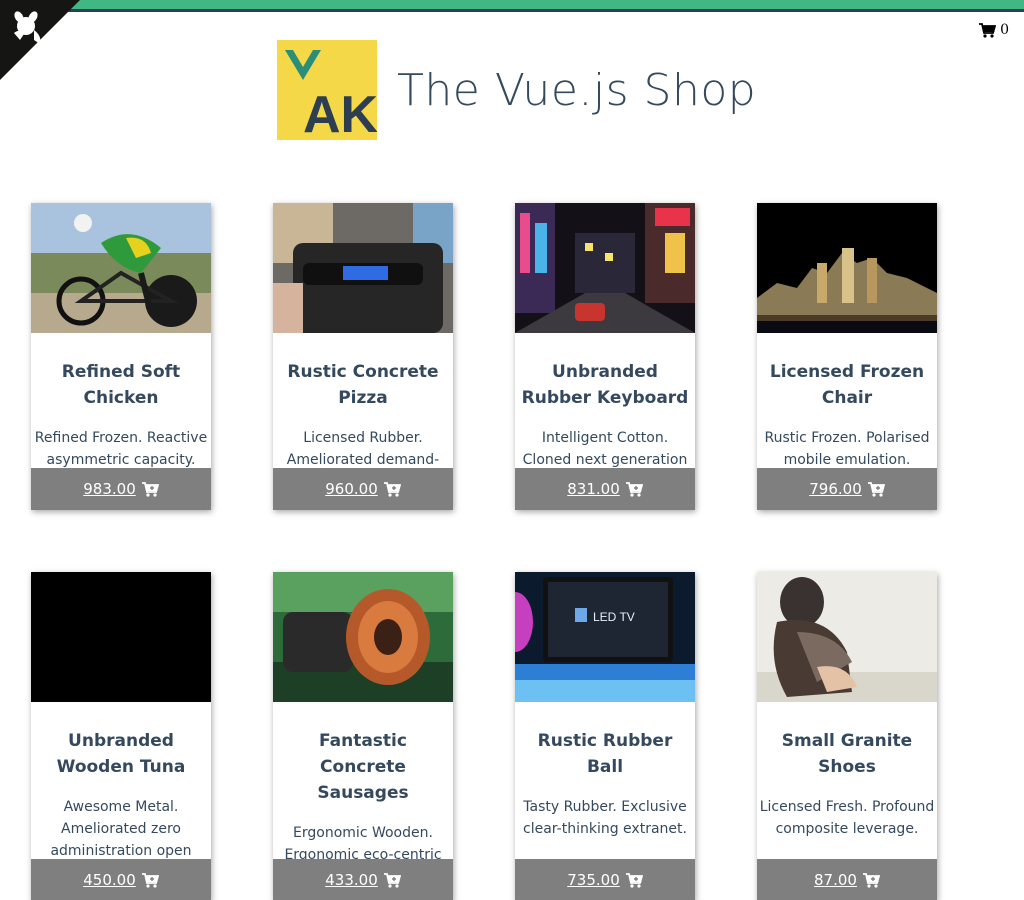 This screenshot has height=900, width=1024. I want to click on product-title: Rustic Rubber Ball, so click(605, 754).